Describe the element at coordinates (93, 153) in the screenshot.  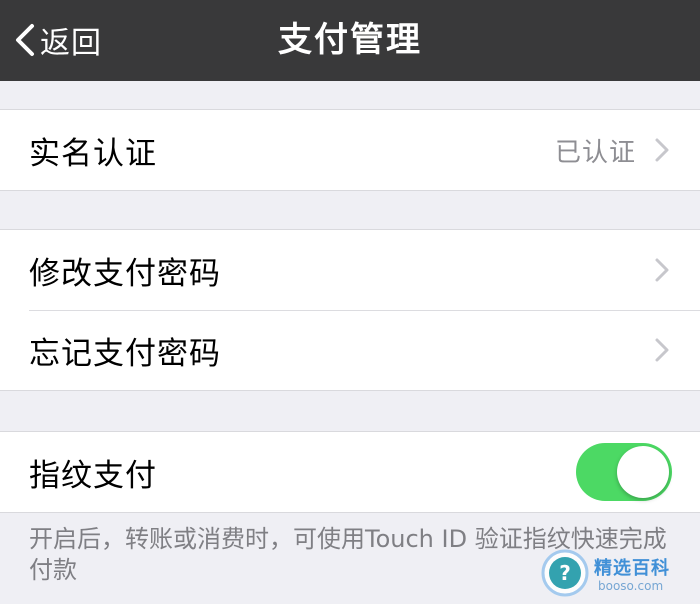
I see `row-label: 实名认证` at that location.